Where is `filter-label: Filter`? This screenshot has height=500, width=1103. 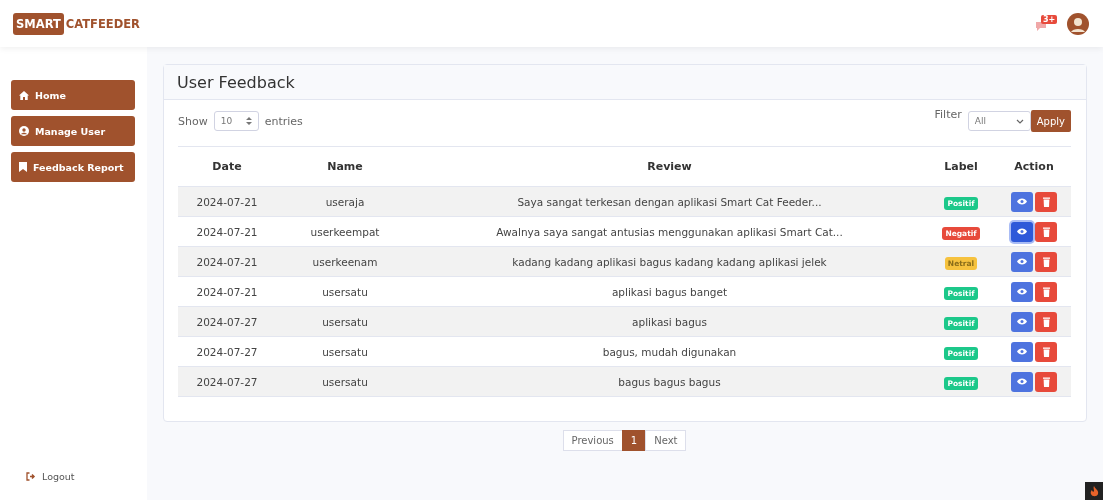
filter-label: Filter is located at coordinates (948, 114).